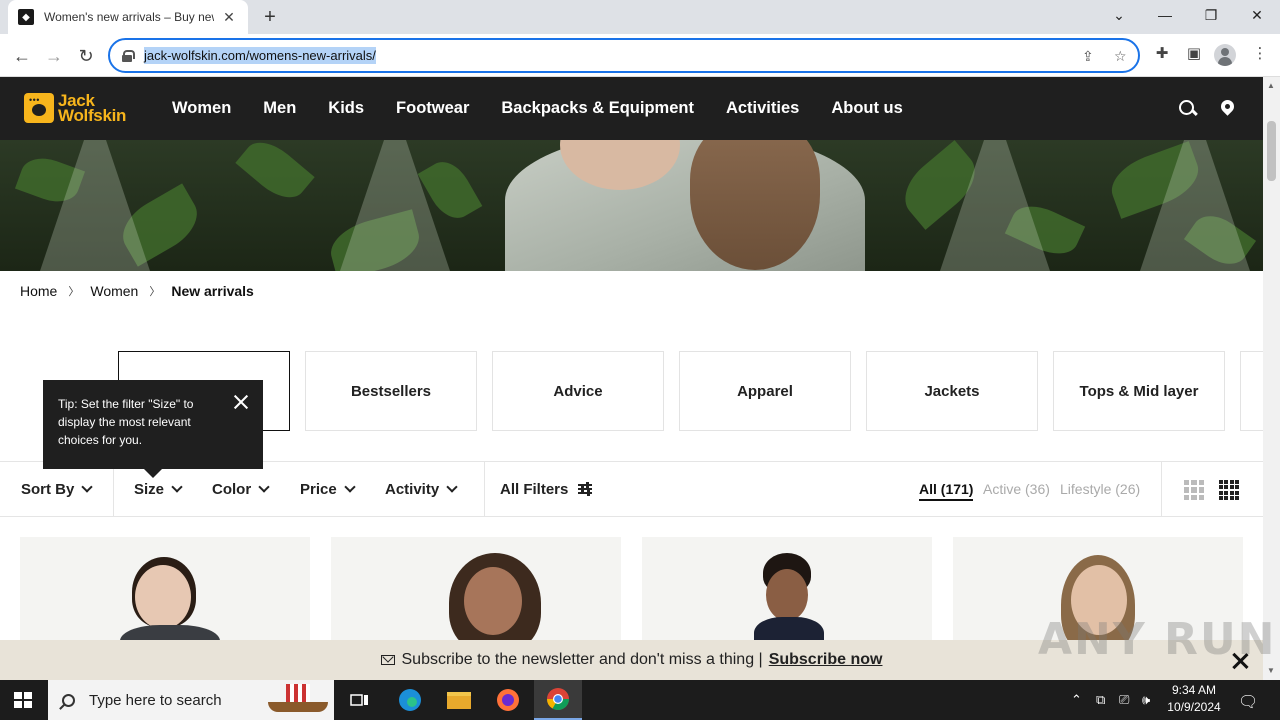  Describe the element at coordinates (1194, 56) in the screenshot. I see `side-panel-icon: ▣` at that location.